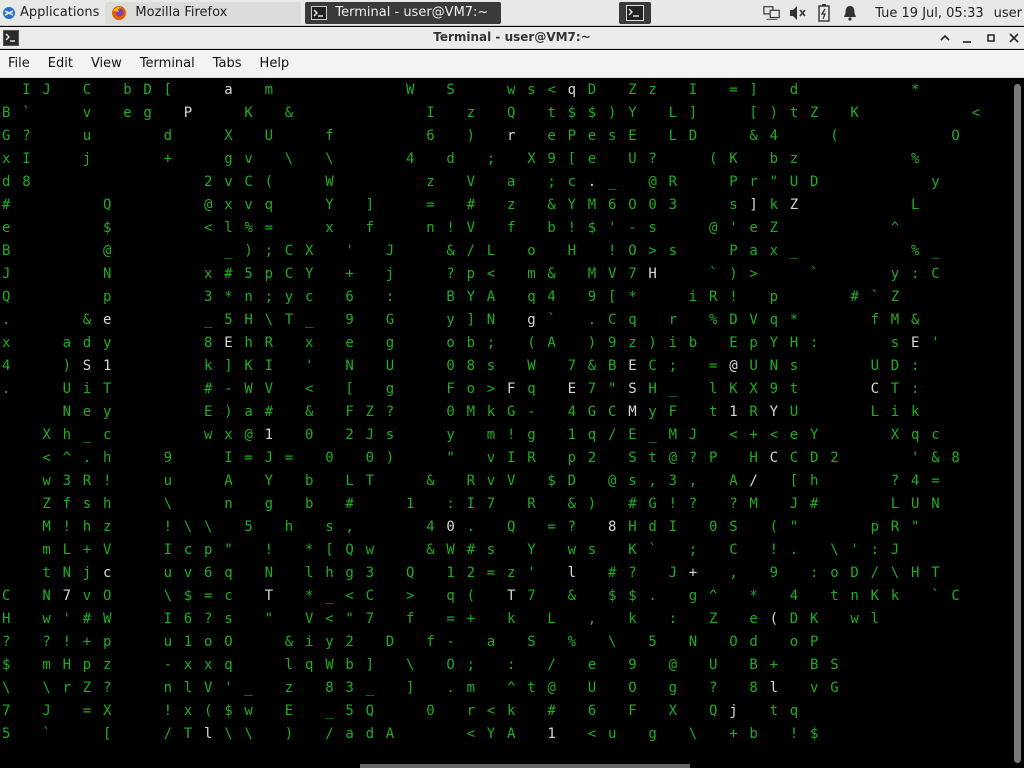 This screenshot has width=1024, height=768. What do you see at coordinates (693, 481) in the screenshot?
I see `matrix-char: ,` at bounding box center [693, 481].